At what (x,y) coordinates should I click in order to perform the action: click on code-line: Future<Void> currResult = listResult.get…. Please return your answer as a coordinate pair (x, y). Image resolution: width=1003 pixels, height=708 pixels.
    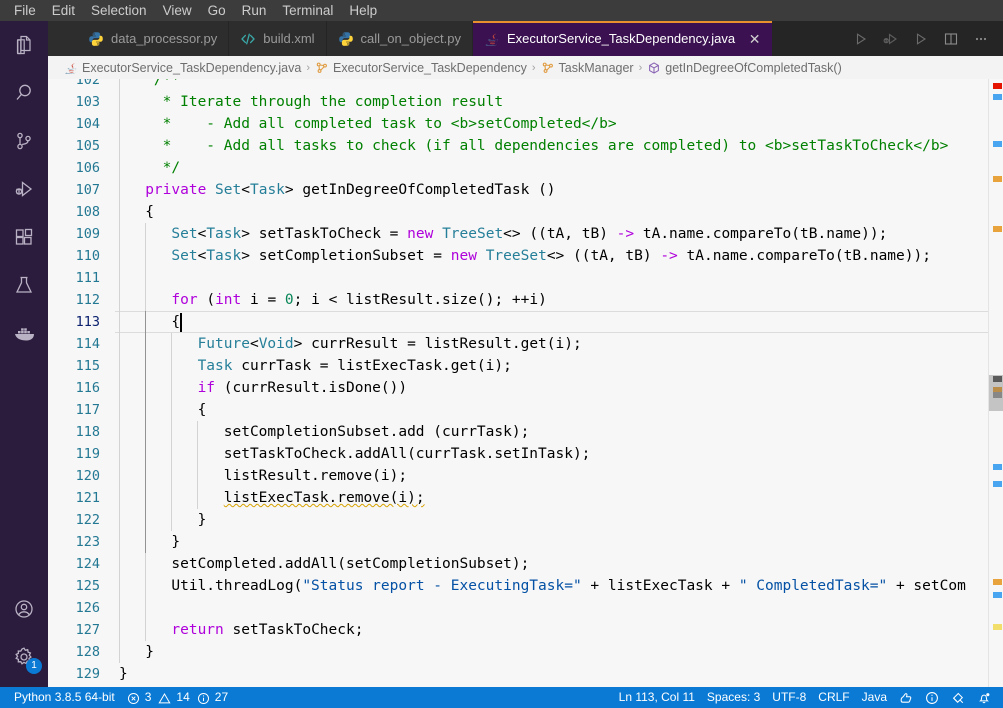
    Looking at the image, I should click on (348, 344).